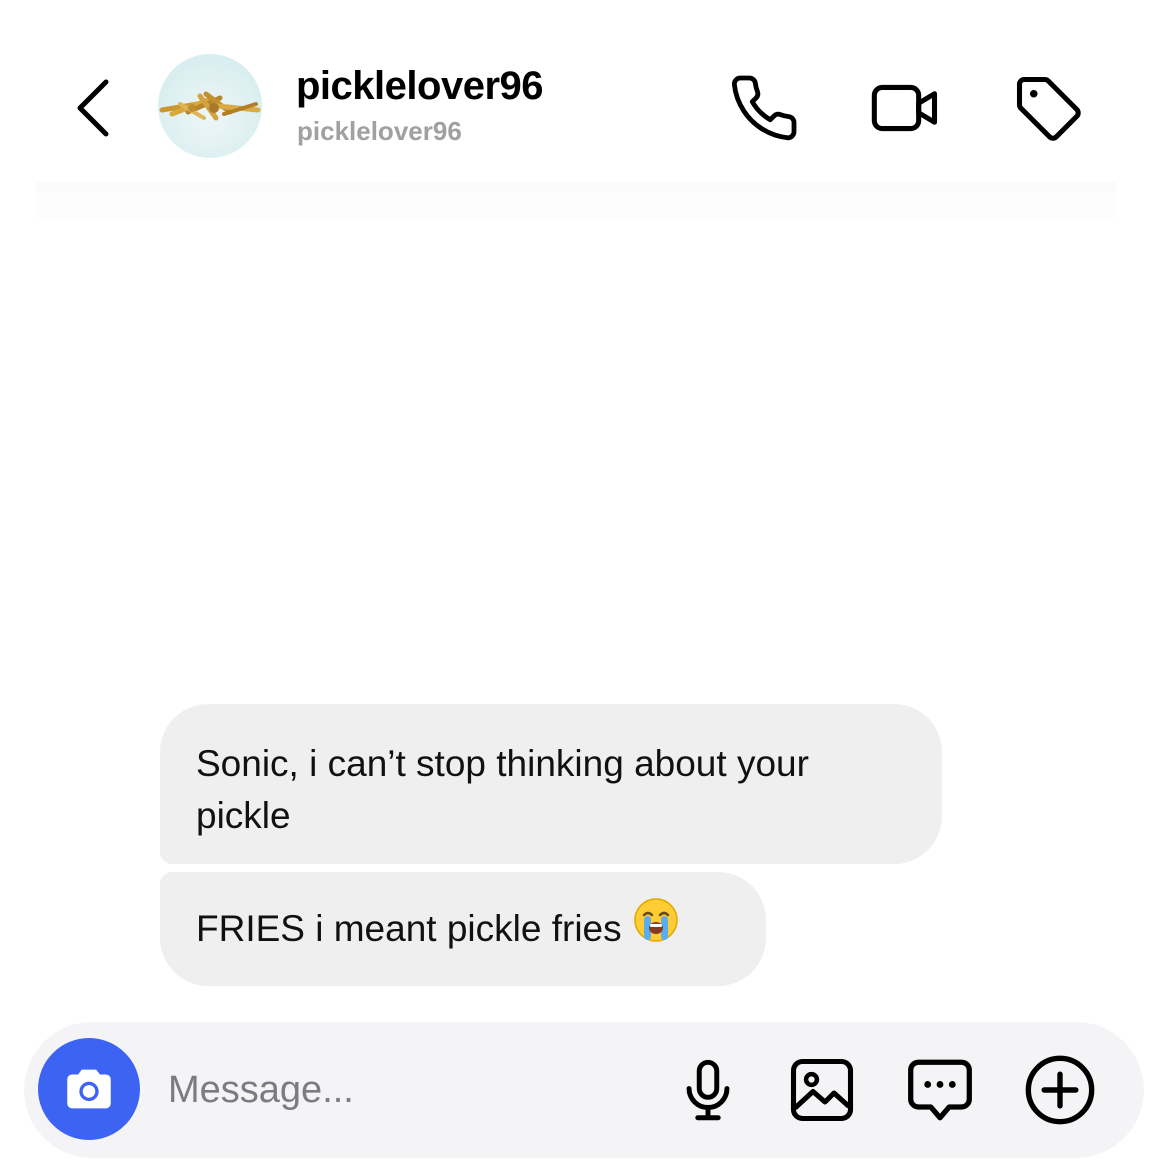 The width and height of the screenshot is (1169, 1169). I want to click on gallery-button, so click(822, 1090).